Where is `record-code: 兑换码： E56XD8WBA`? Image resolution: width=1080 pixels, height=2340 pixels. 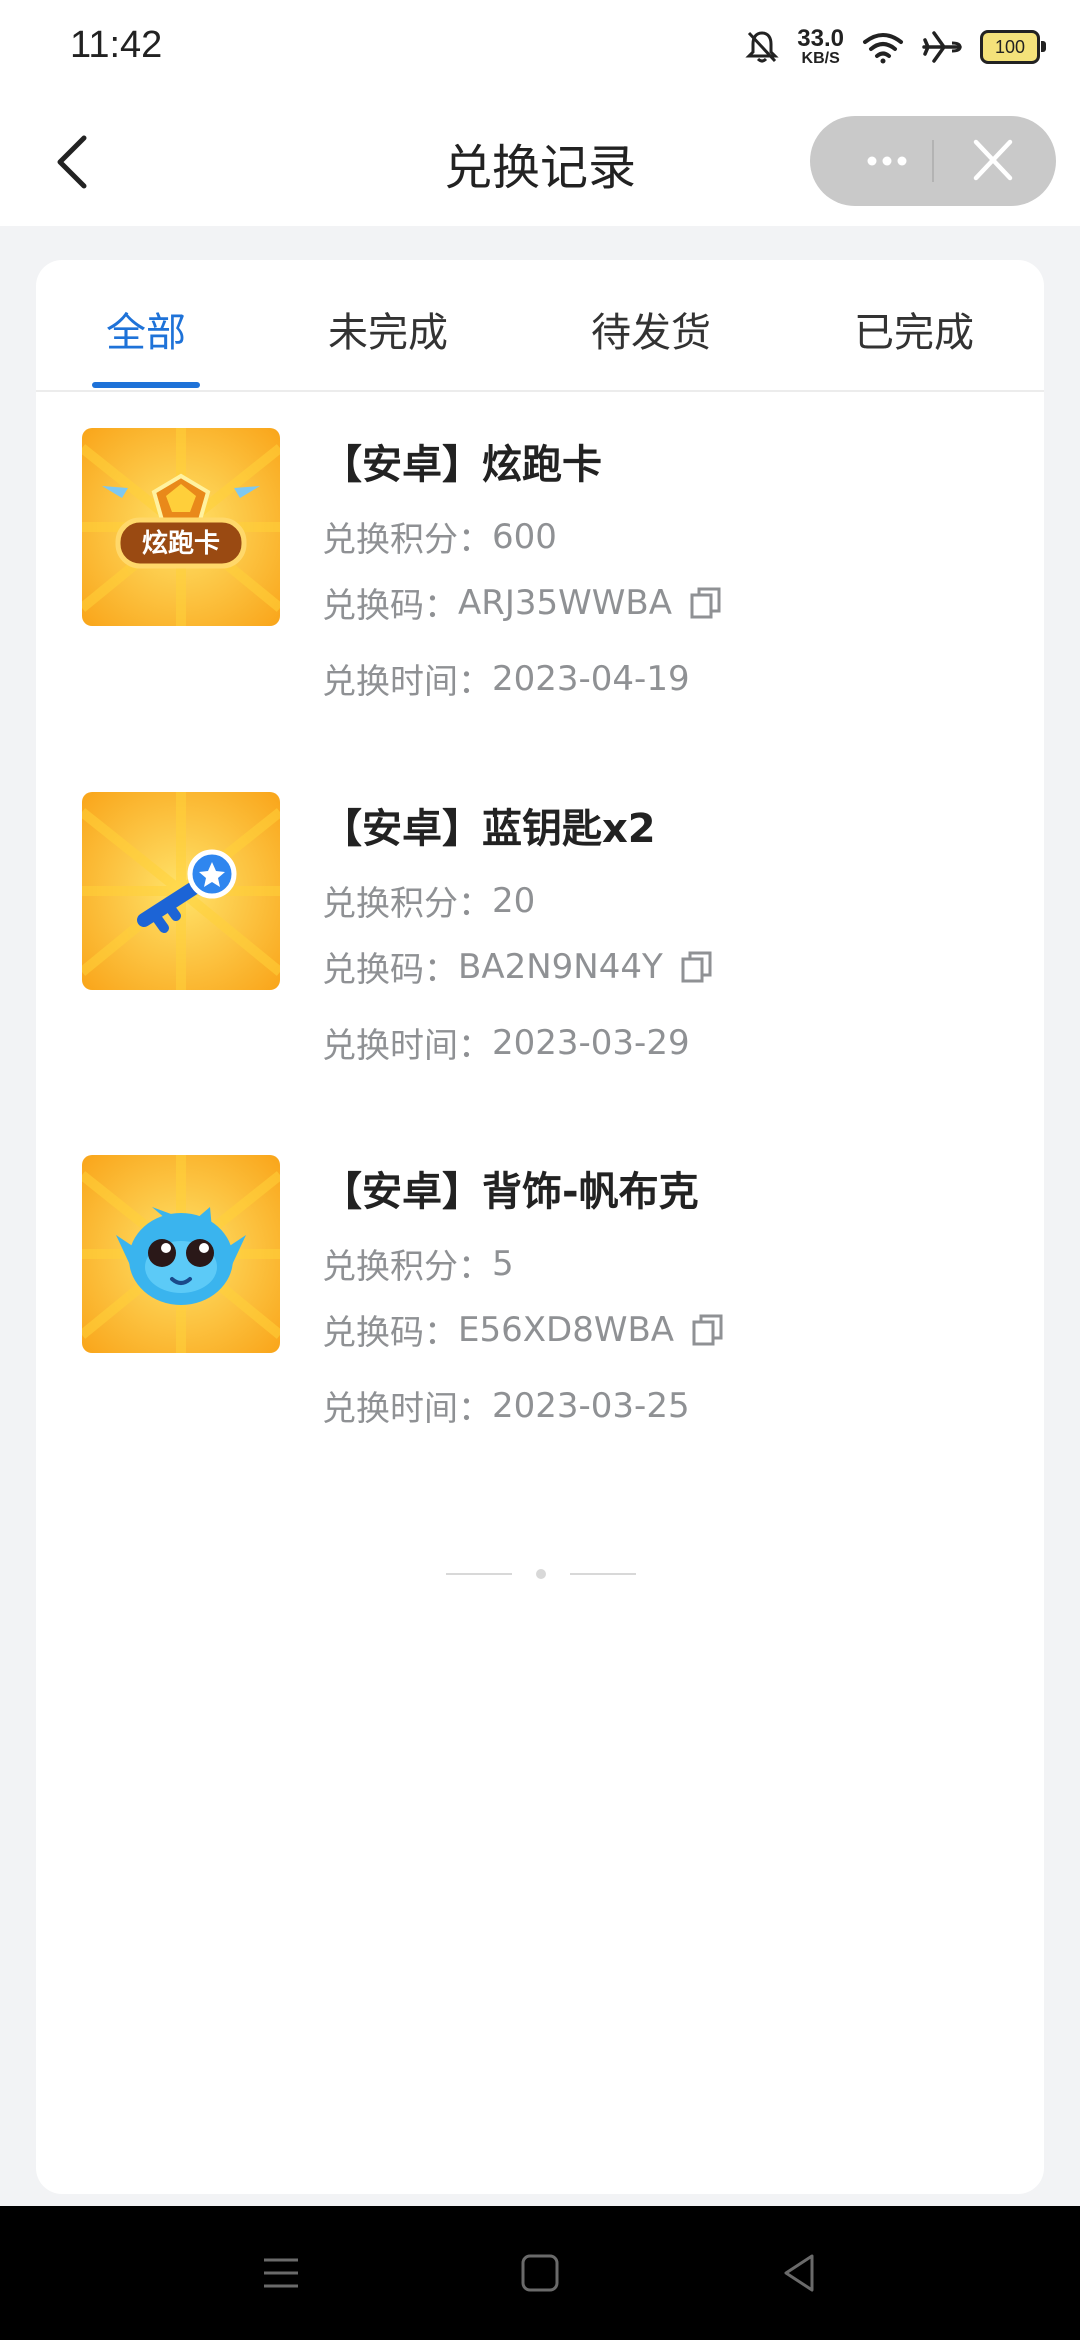 record-code: 兑换码： E56XD8WBA is located at coordinates (523, 1329).